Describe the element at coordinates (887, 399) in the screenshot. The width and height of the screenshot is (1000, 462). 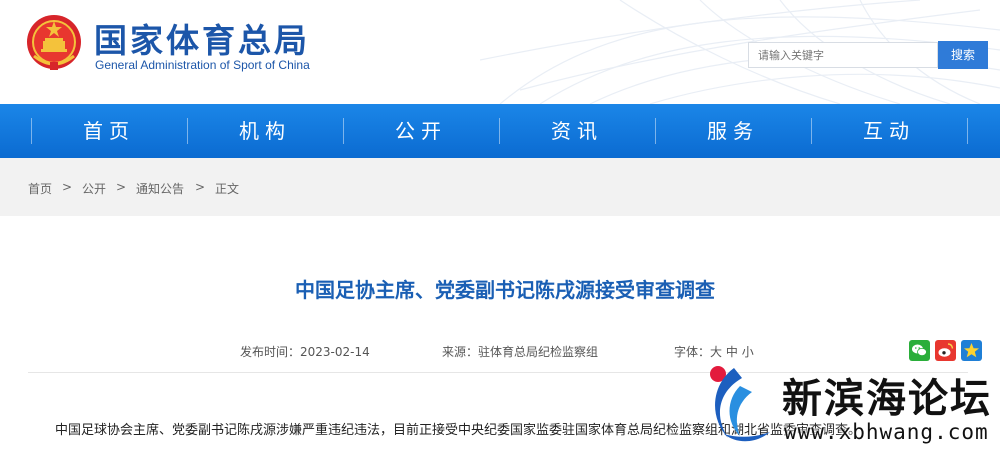
I see `watermark-name: 新滨海论坛` at that location.